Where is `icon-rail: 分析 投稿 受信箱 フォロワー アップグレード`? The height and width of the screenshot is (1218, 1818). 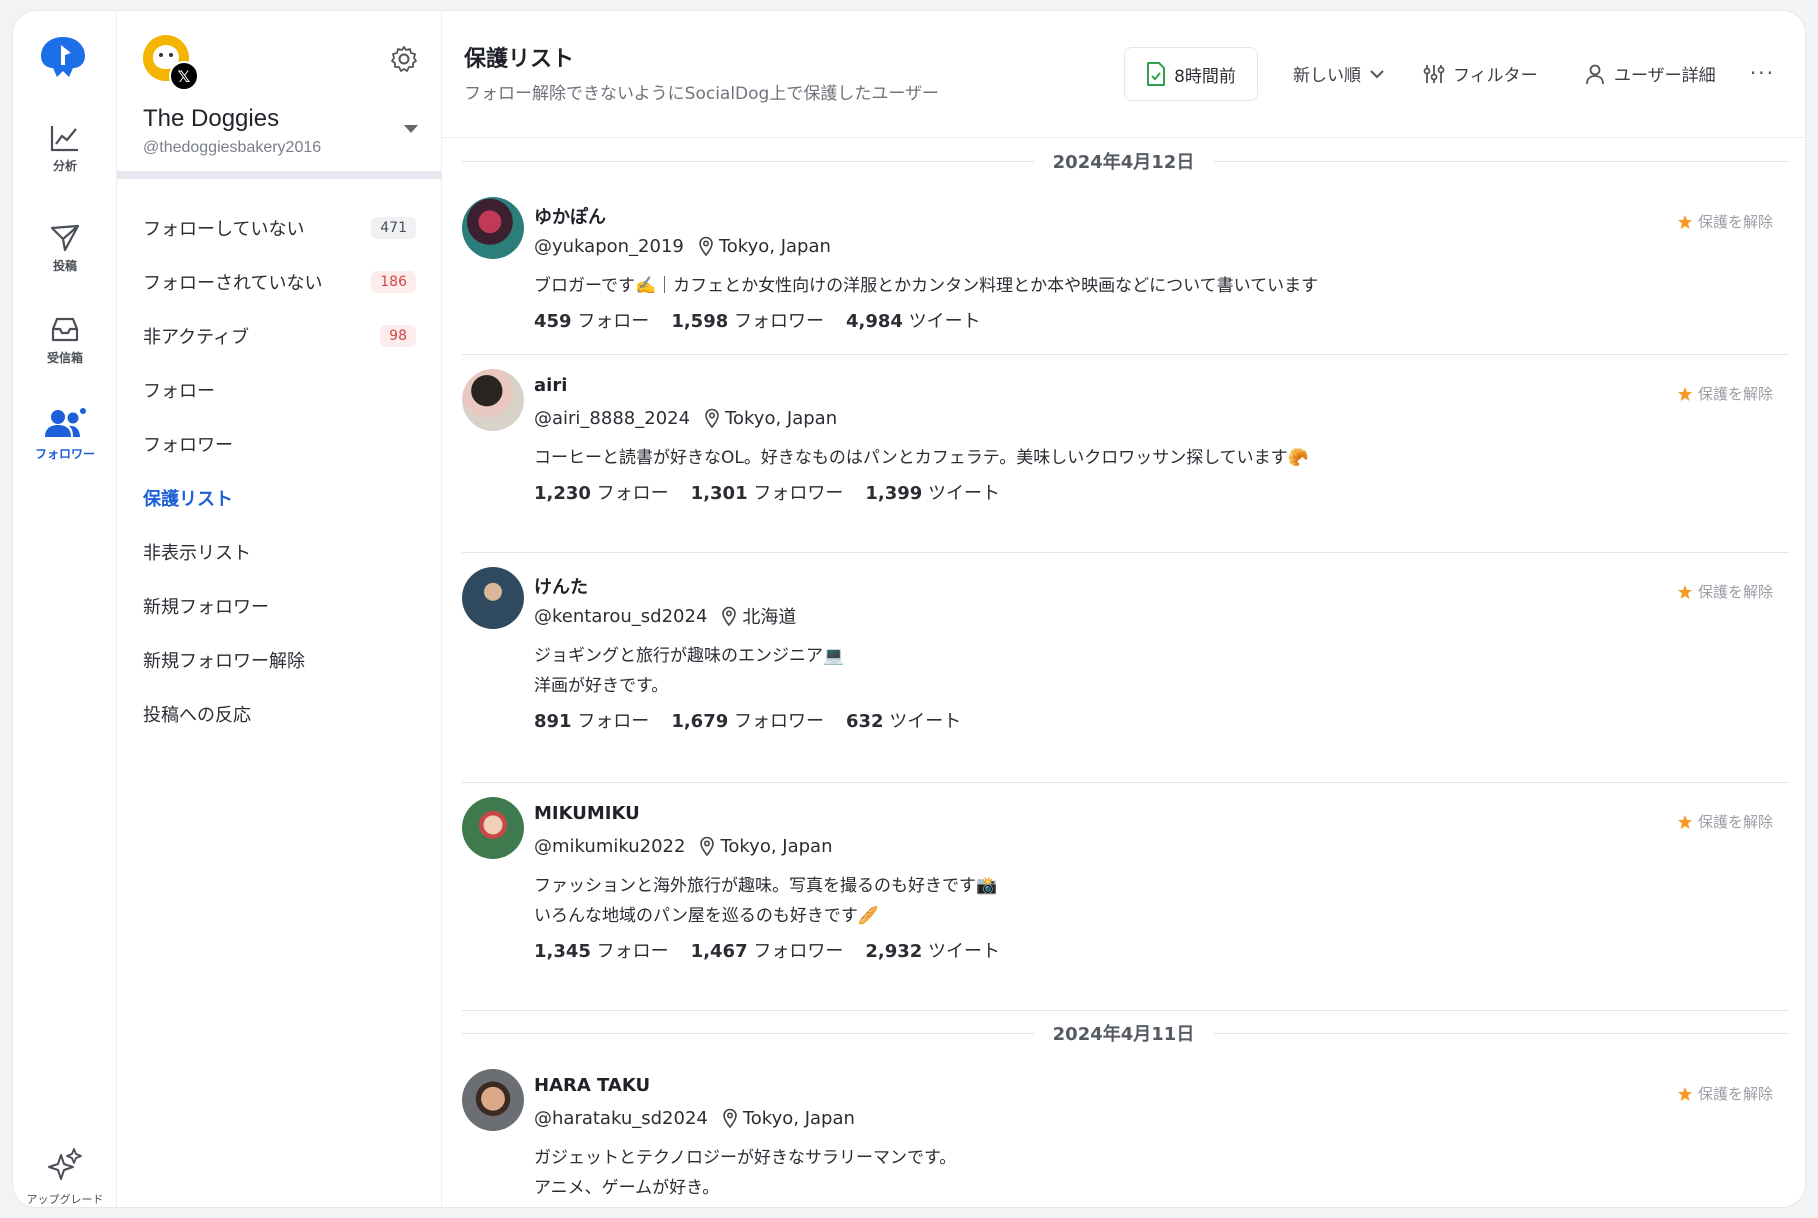
icon-rail: 分析 投稿 受信箱 フォロワー アップグレード is located at coordinates (65, 609).